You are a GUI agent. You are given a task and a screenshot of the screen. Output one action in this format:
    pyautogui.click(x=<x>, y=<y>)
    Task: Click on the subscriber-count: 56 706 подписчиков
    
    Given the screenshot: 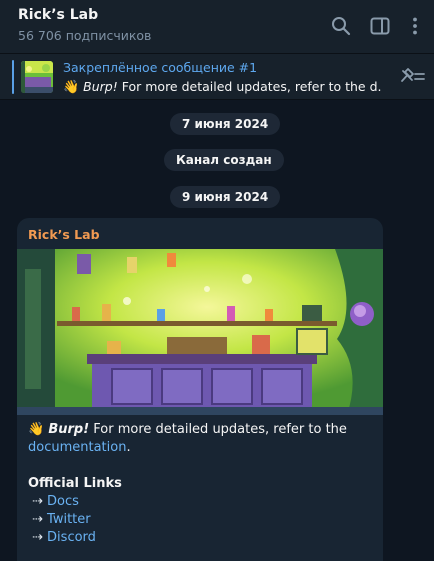 What is the action you would take?
    pyautogui.click(x=85, y=35)
    